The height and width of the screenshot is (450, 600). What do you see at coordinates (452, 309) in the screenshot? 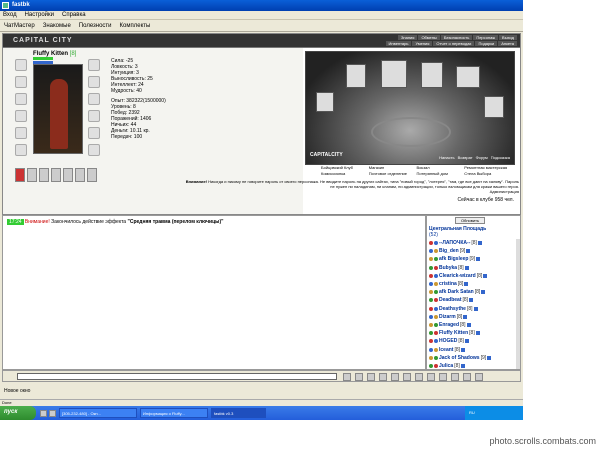
I see `player-name: Deathsythe` at bounding box center [452, 309].